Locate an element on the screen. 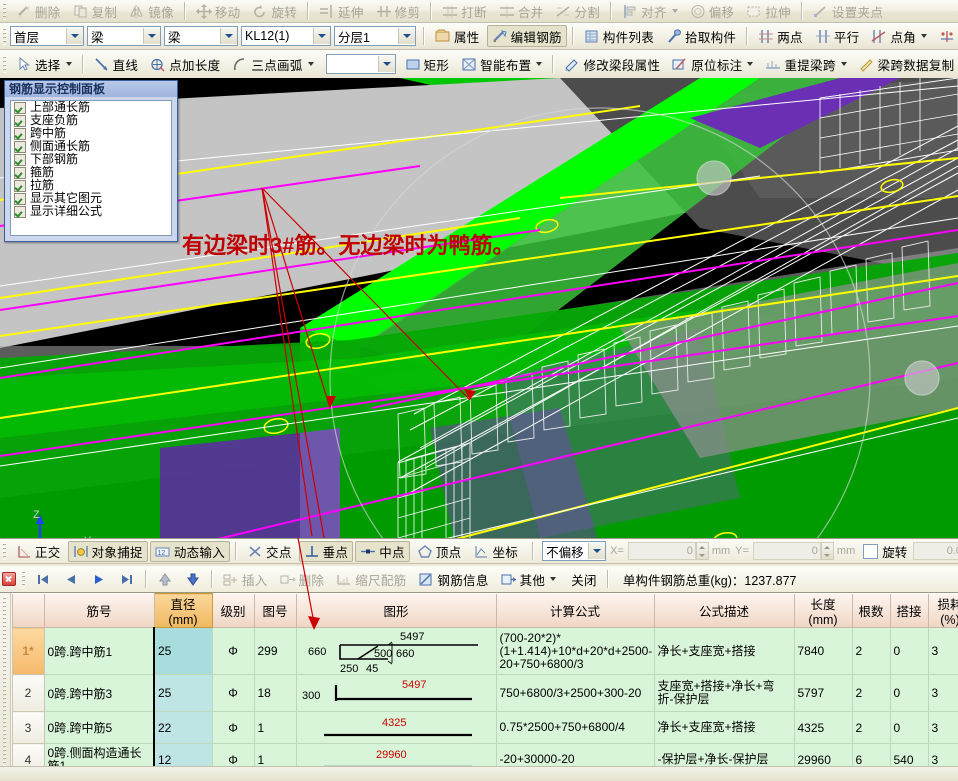  col-count: 根数 is located at coordinates (871, 611).